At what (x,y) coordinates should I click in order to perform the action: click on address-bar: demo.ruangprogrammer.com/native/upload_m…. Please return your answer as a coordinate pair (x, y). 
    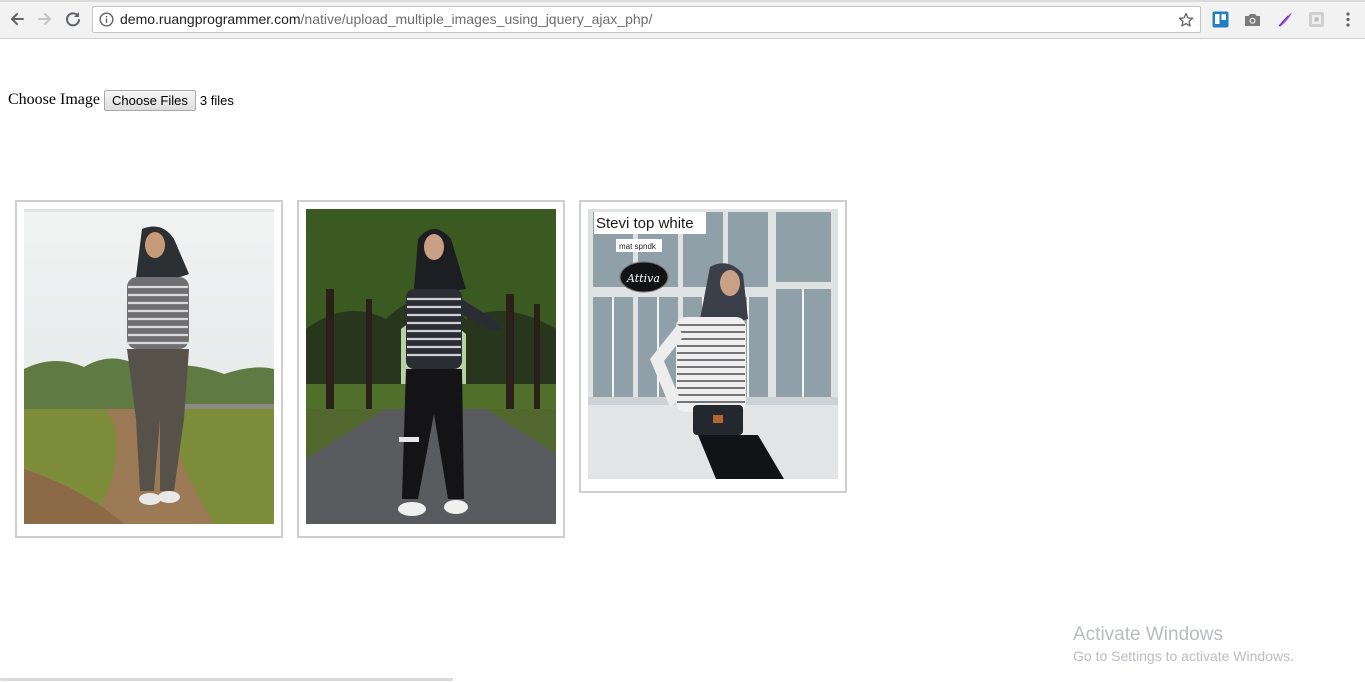
    Looking at the image, I should click on (646, 19).